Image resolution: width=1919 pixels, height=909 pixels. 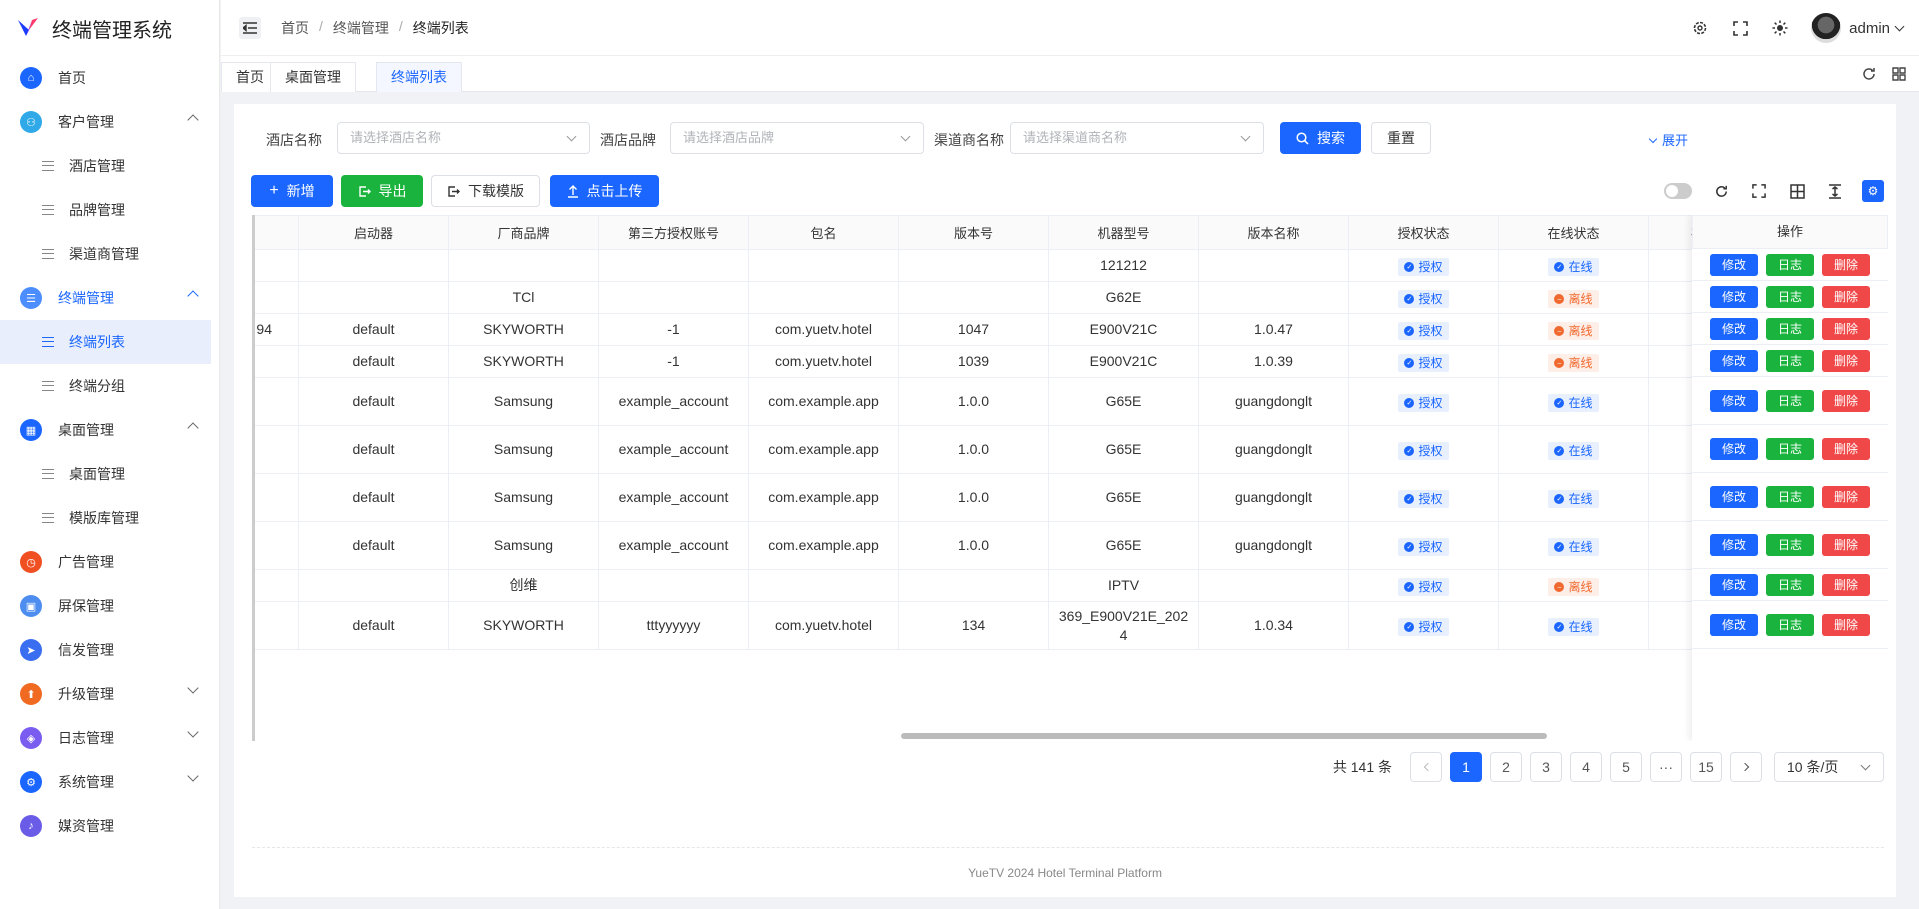 What do you see at coordinates (1826, 28) in the screenshot?
I see `avatar` at bounding box center [1826, 28].